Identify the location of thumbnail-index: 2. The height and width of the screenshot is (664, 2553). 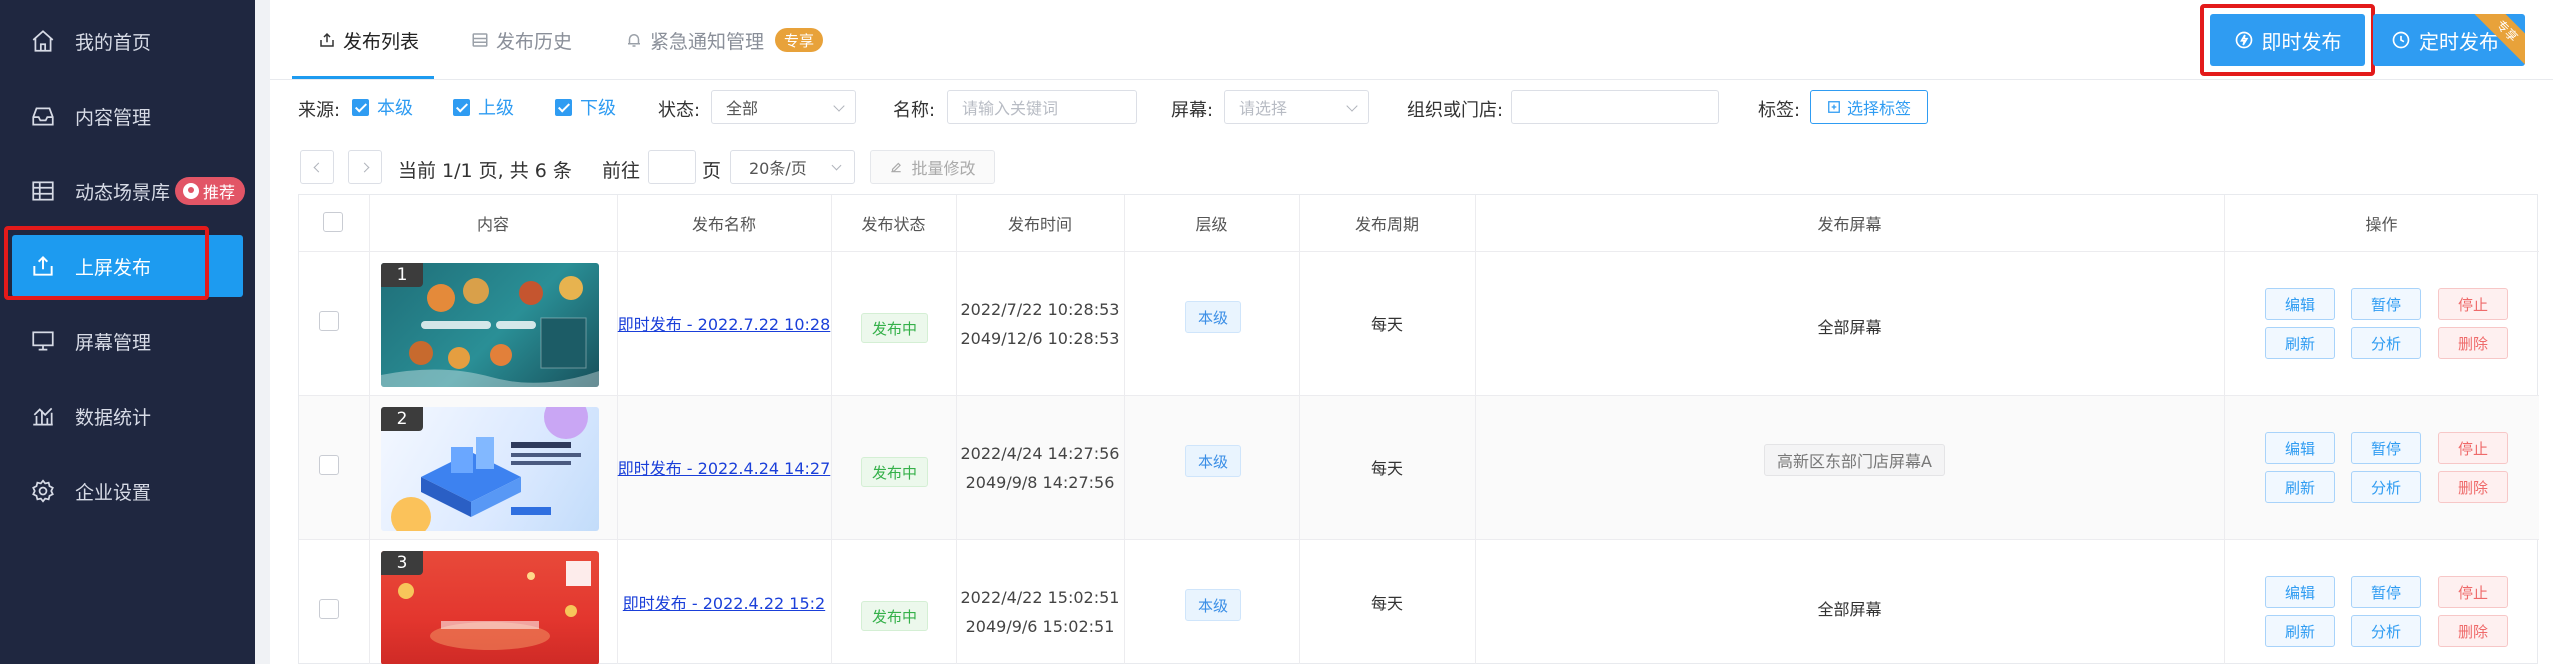
(402, 419).